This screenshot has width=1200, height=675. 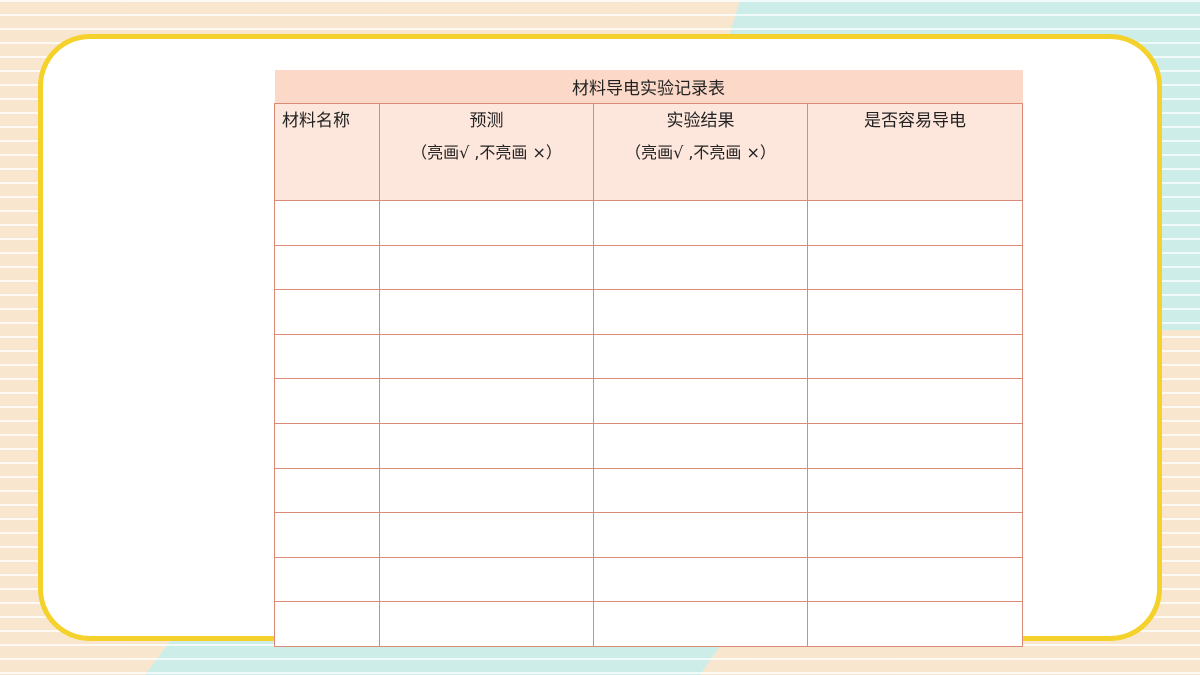 What do you see at coordinates (915, 152) in the screenshot?
I see `column-header-conductivity: 是否容易导电` at bounding box center [915, 152].